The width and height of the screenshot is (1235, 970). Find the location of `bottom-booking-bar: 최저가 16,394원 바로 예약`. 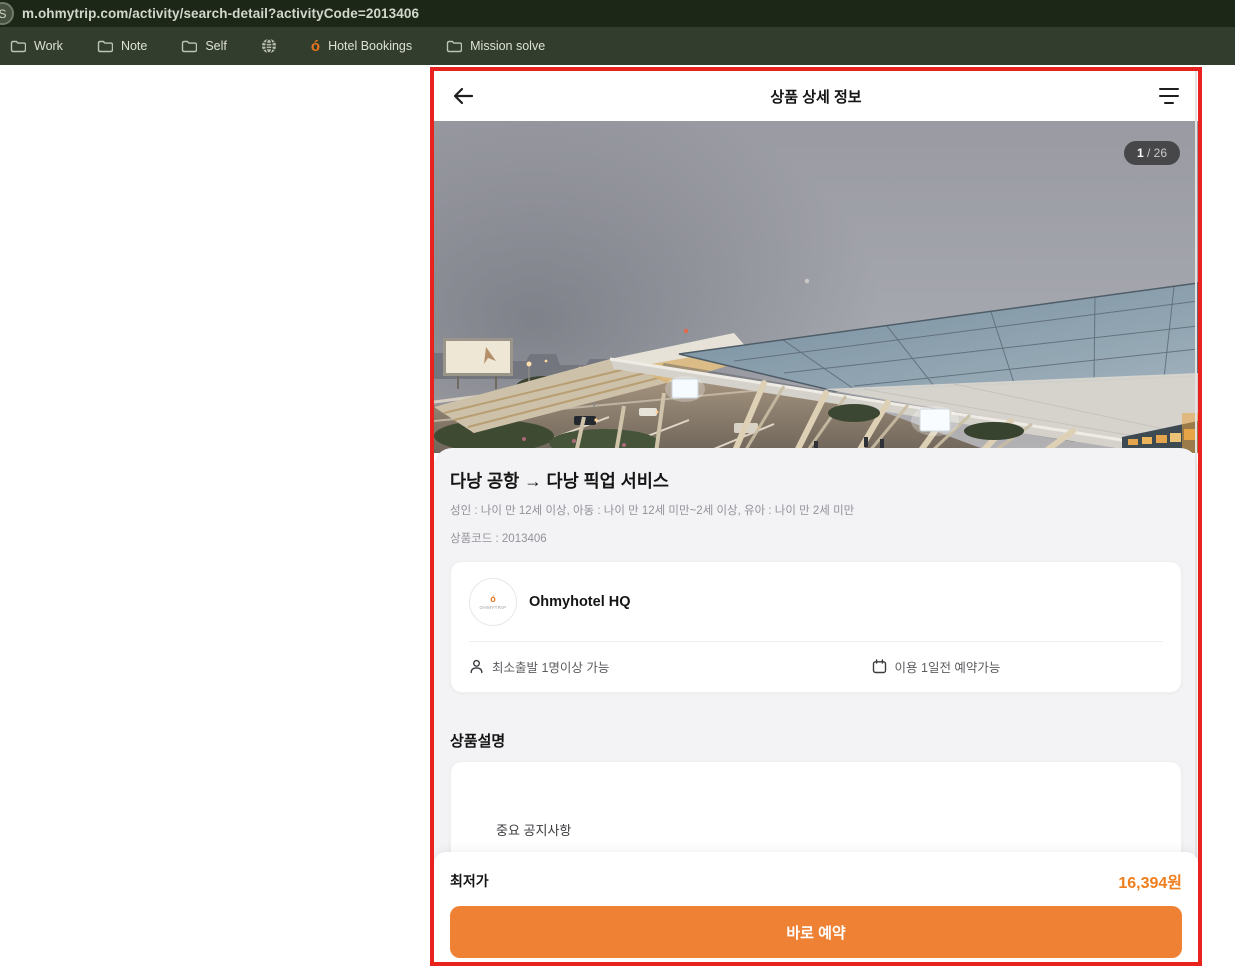

bottom-booking-bar: 최저가 16,394원 바로 예약 is located at coordinates (816, 907).